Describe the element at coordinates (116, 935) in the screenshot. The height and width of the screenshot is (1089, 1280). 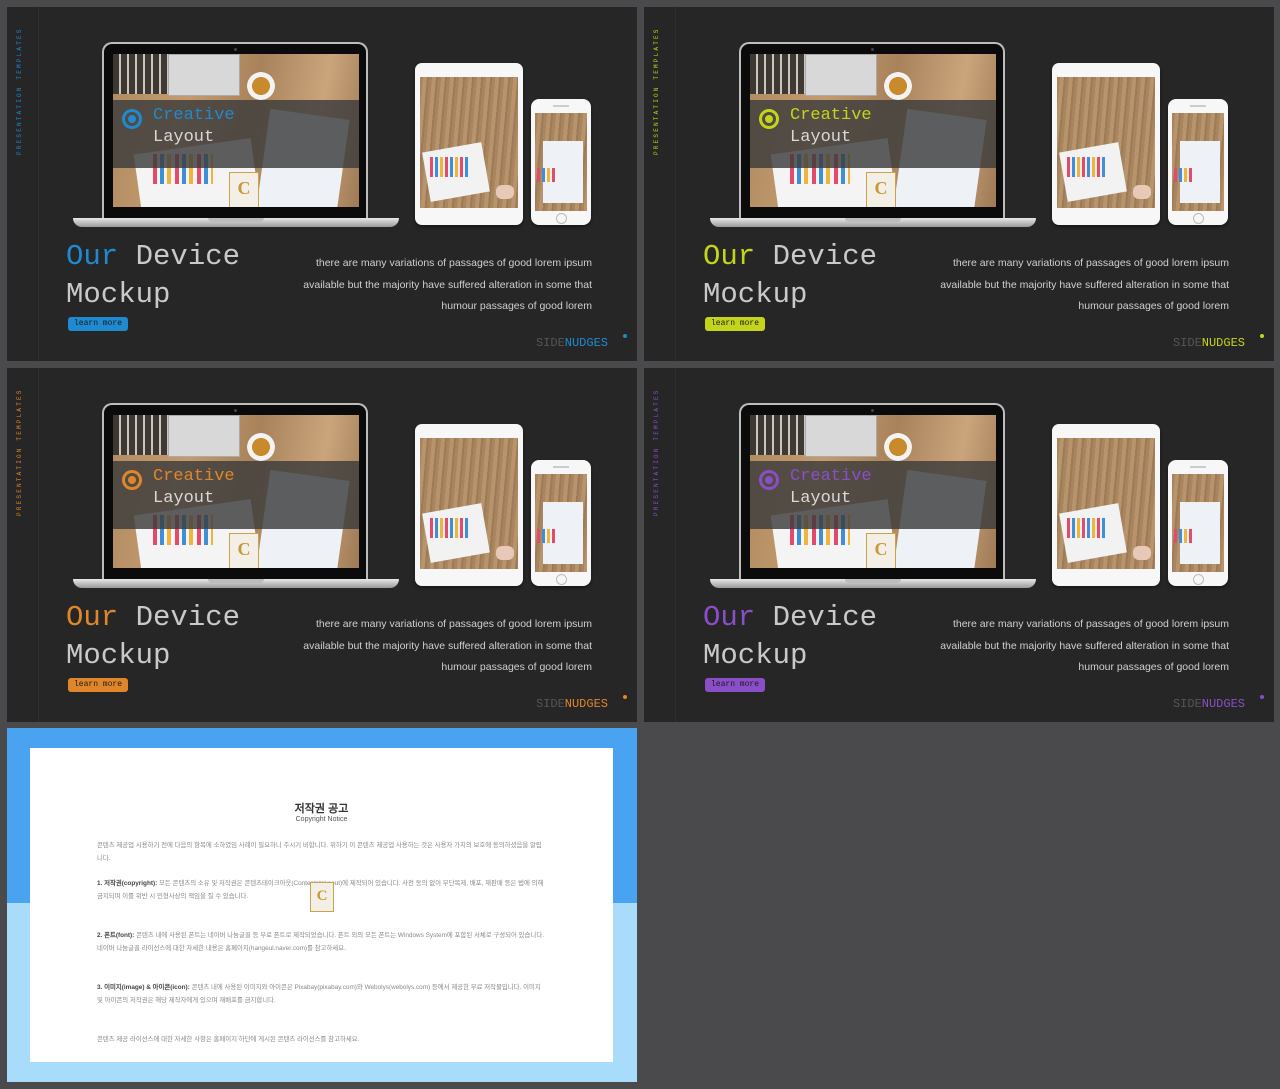
I see `copyright-section-2-head: 2. 폰트(font):` at that location.